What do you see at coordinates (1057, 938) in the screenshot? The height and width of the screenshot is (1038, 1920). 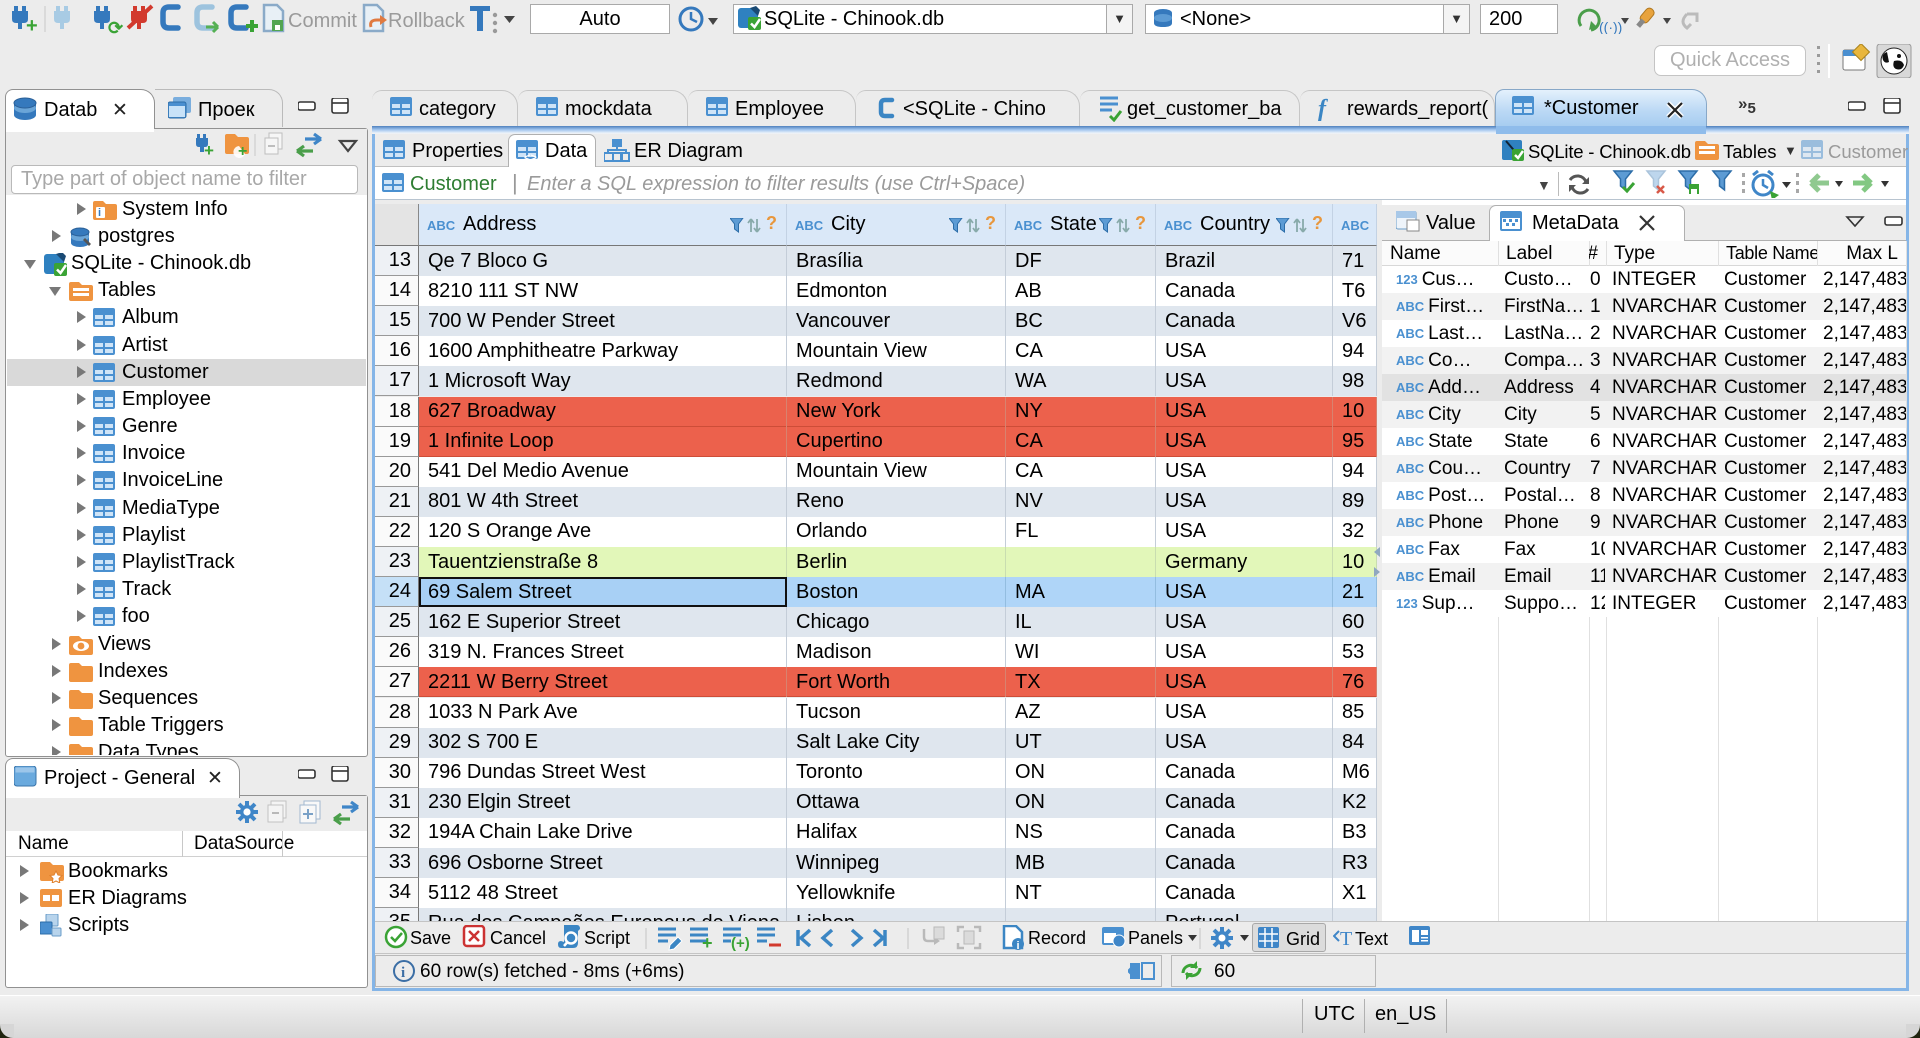 I see `svg-text: Record` at bounding box center [1057, 938].